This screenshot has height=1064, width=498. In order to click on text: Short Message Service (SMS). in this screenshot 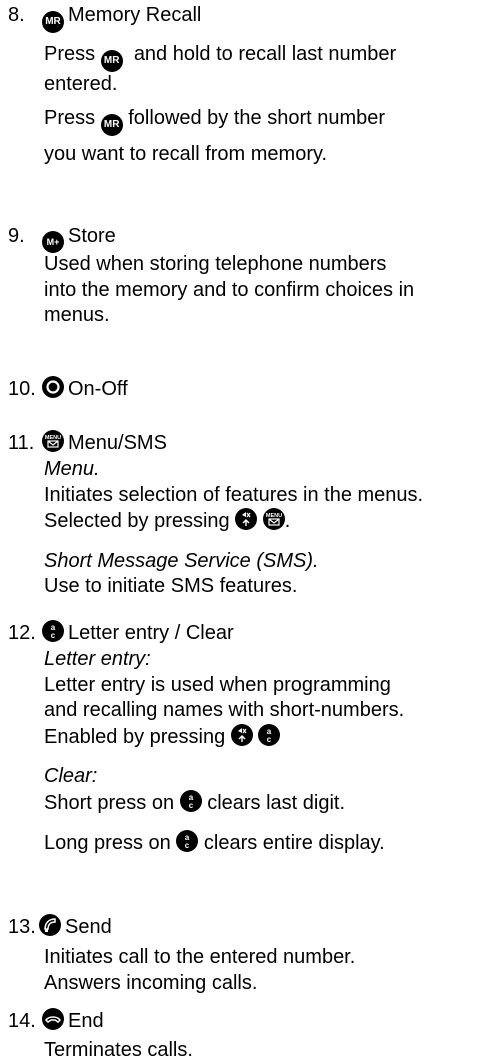, I will do `click(181, 560)`.